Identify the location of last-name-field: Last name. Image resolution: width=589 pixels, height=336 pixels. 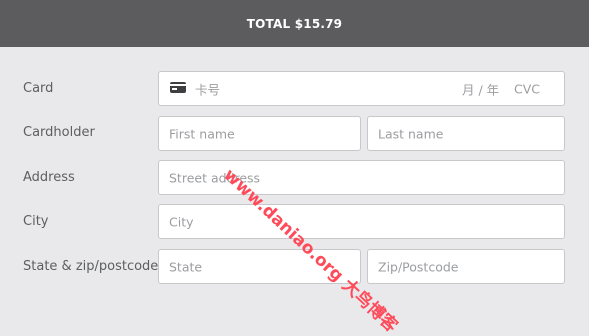
(466, 133).